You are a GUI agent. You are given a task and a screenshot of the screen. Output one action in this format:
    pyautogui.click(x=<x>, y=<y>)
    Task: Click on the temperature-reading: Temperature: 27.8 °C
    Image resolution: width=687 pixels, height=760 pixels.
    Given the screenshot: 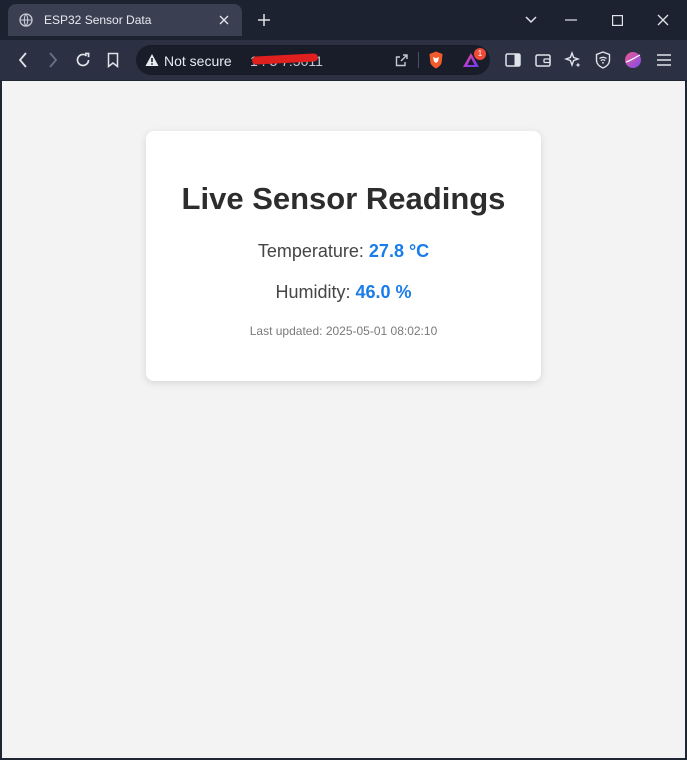 What is the action you would take?
    pyautogui.click(x=343, y=251)
    